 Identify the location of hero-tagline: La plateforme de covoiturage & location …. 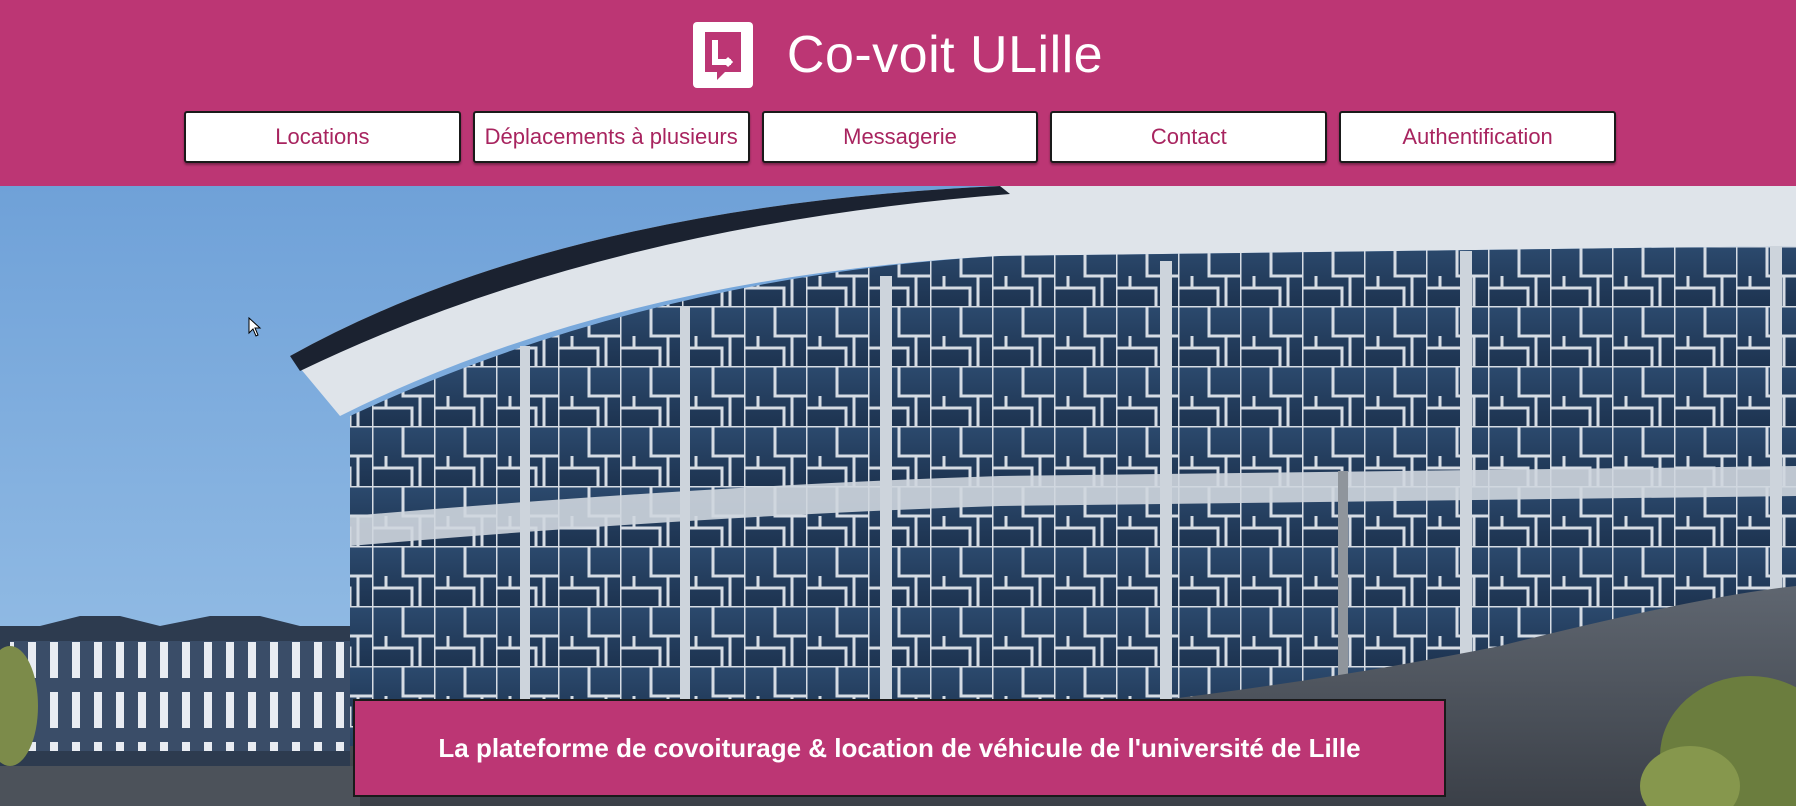
(899, 748).